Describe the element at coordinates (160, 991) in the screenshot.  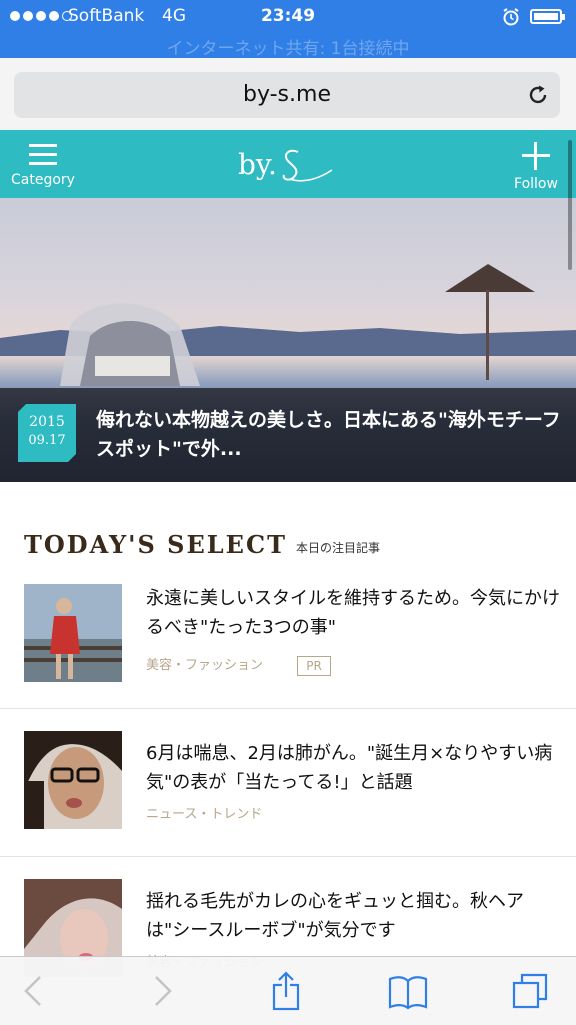
I see `forward-icon` at that location.